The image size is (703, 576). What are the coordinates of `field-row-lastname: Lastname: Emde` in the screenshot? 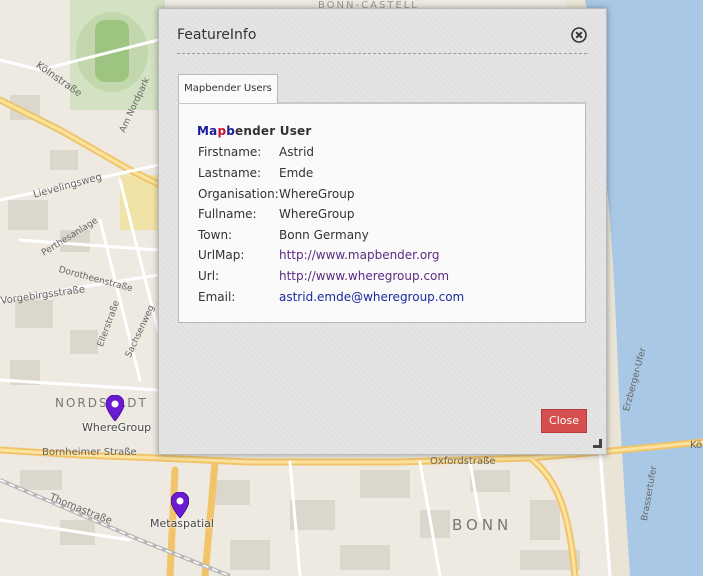 It's located at (255, 175).